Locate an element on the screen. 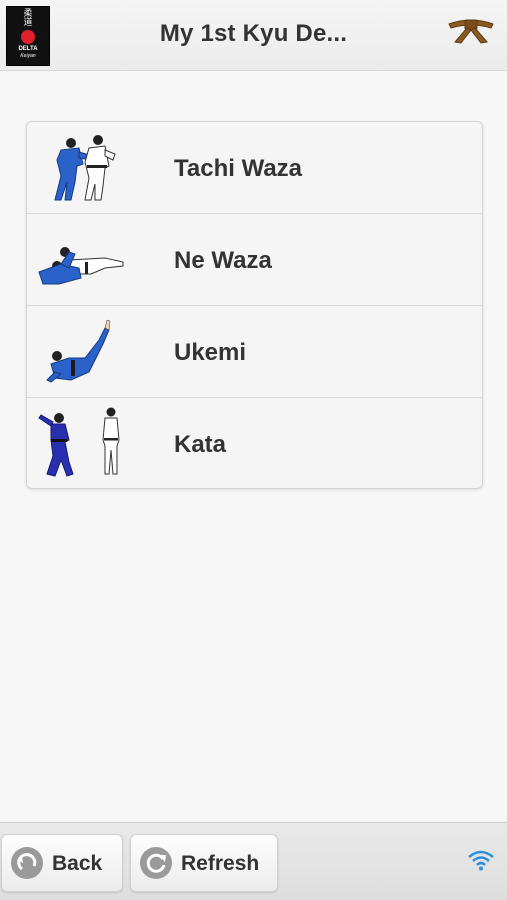 This screenshot has height=900, width=507. ground-grappling-illustration is located at coordinates (81, 266).